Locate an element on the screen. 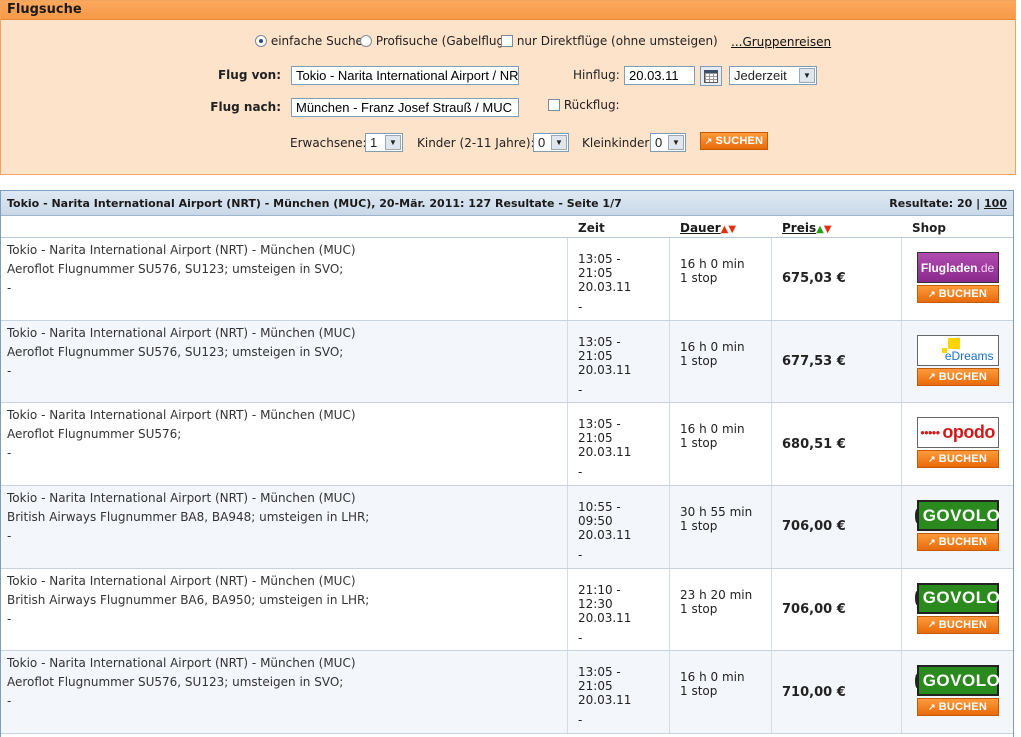  radio-simple-label: einfache Suche is located at coordinates (316, 41).